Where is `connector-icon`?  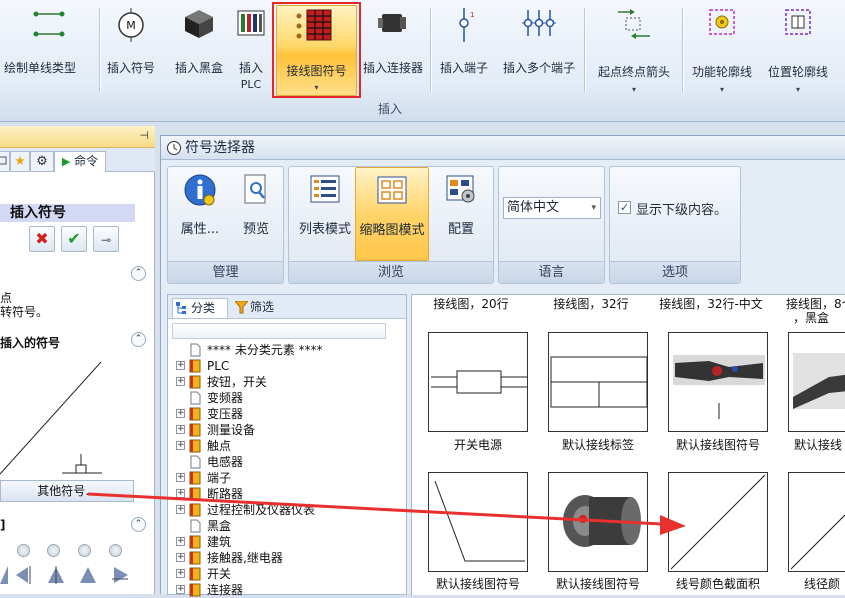
connector-icon is located at coordinates (392, 23).